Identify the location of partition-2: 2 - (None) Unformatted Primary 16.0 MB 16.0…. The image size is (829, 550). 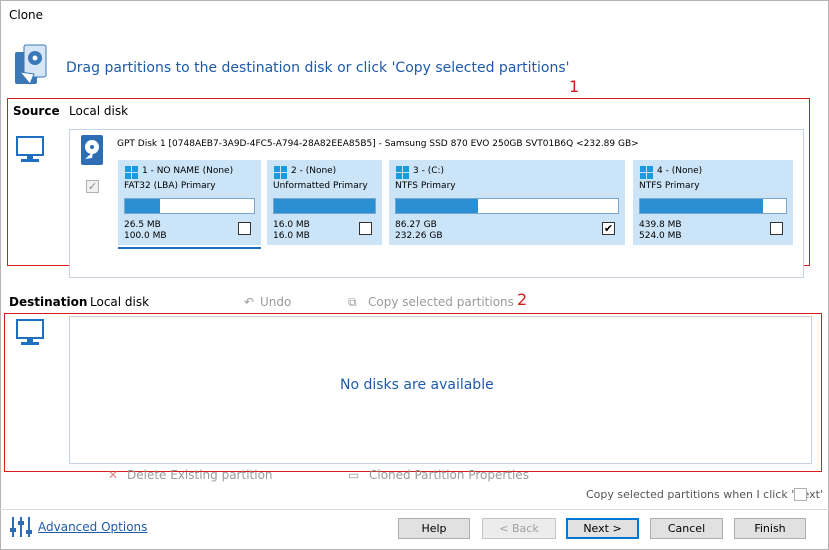
(324, 202).